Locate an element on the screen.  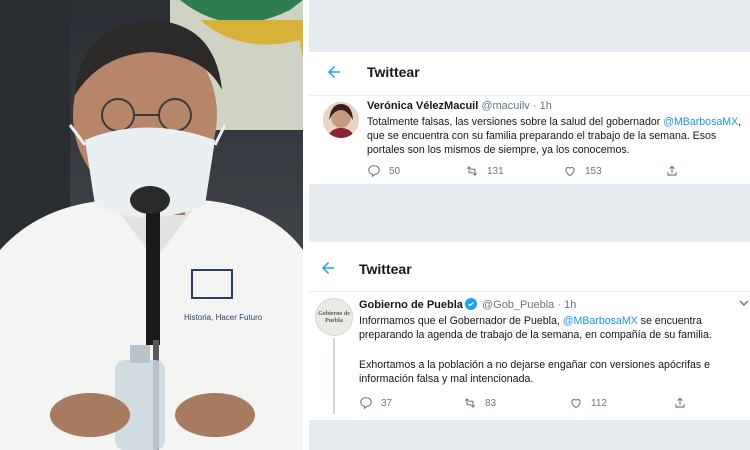
like-button: 112 is located at coordinates (588, 403).